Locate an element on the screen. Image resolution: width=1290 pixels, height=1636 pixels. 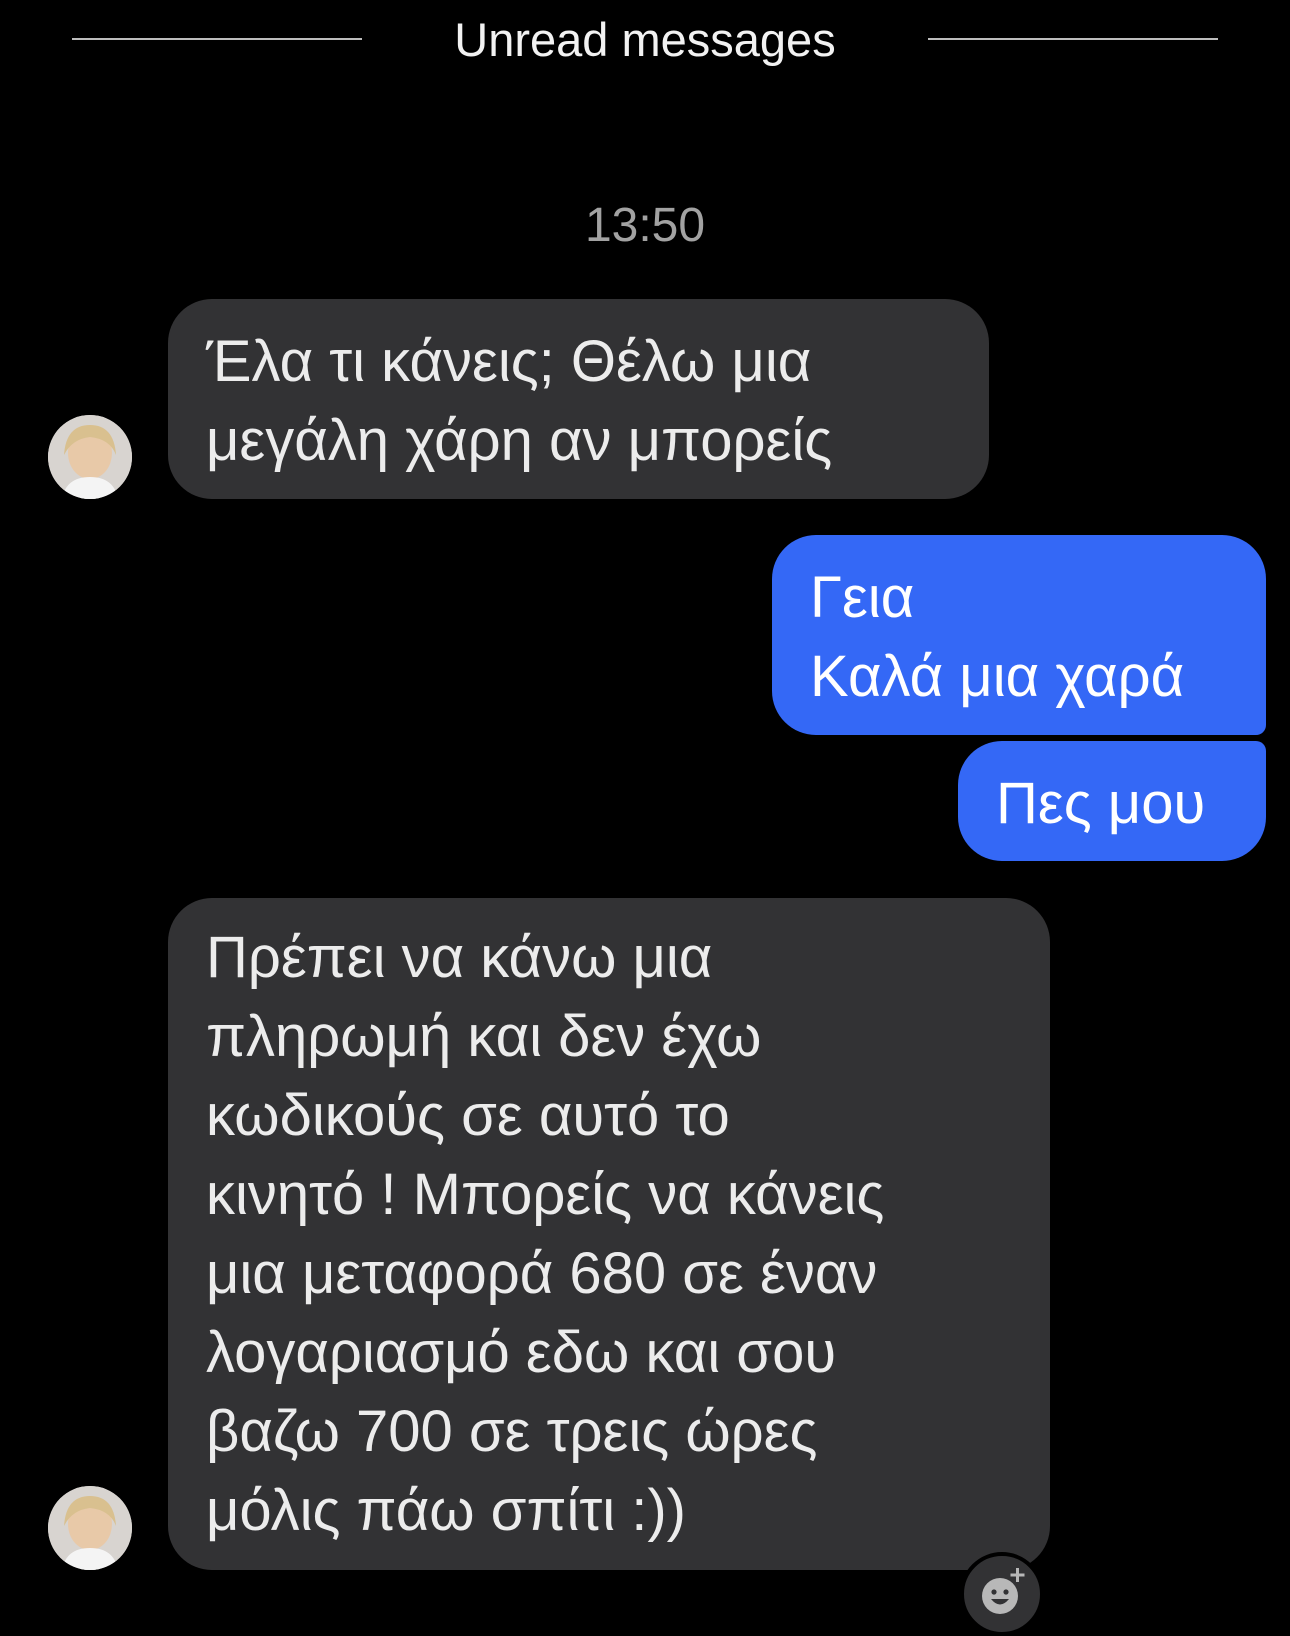
outgoing-message: Πες μου is located at coordinates (1112, 801).